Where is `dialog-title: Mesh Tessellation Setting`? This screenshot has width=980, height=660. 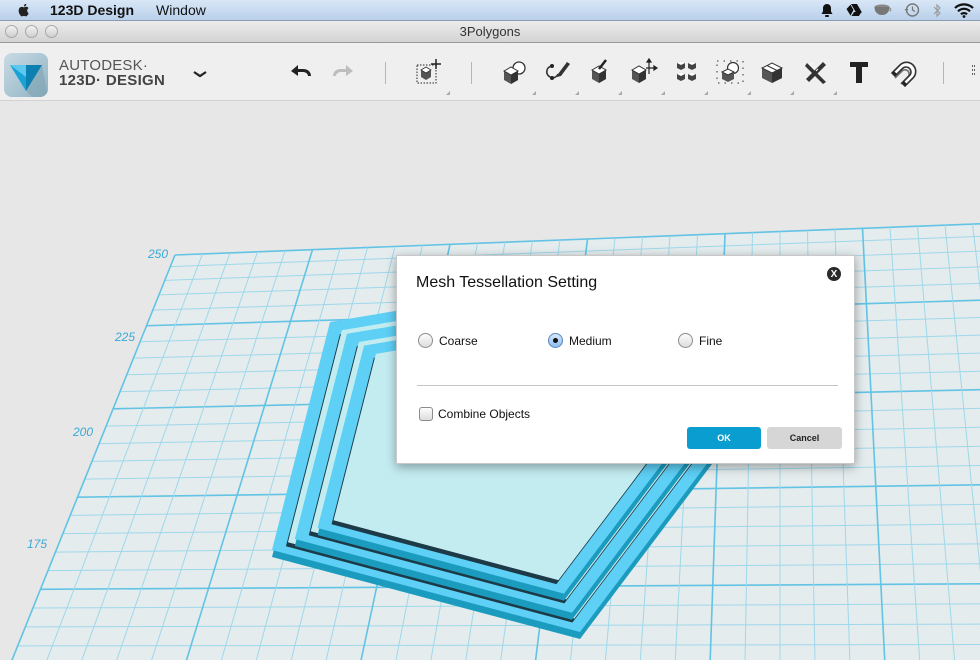 dialog-title: Mesh Tessellation Setting is located at coordinates (507, 282).